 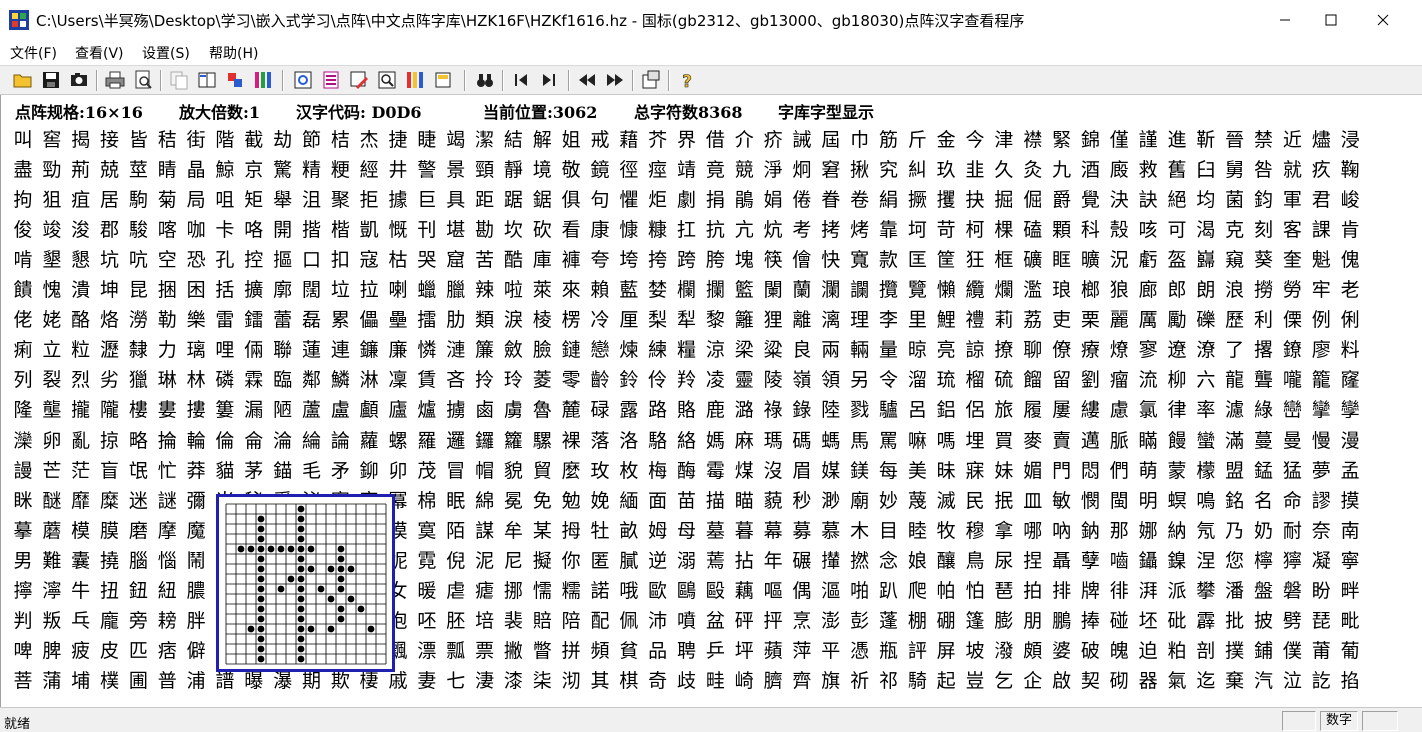 I want to click on grid-char: 卡, so click(x=225, y=230).